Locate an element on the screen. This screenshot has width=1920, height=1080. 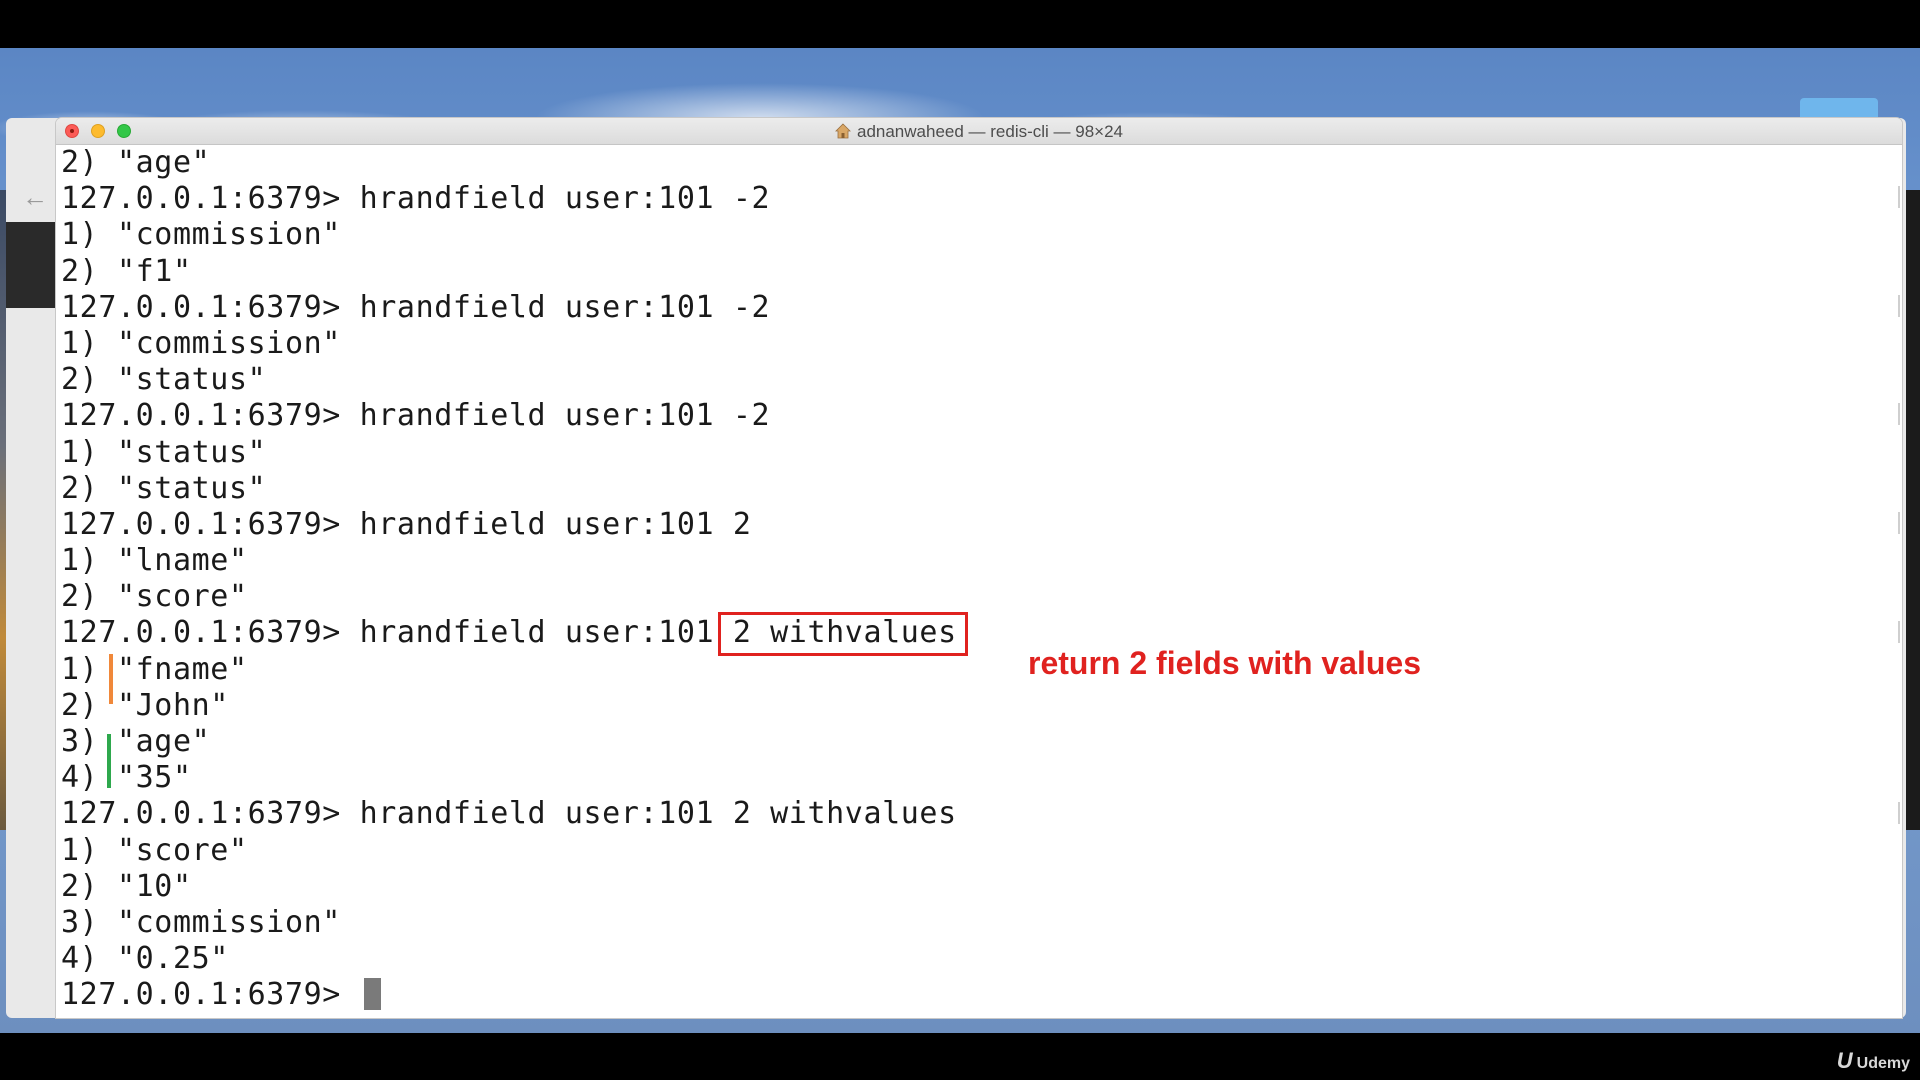
terminal-line: 4) "35" is located at coordinates (126, 778).